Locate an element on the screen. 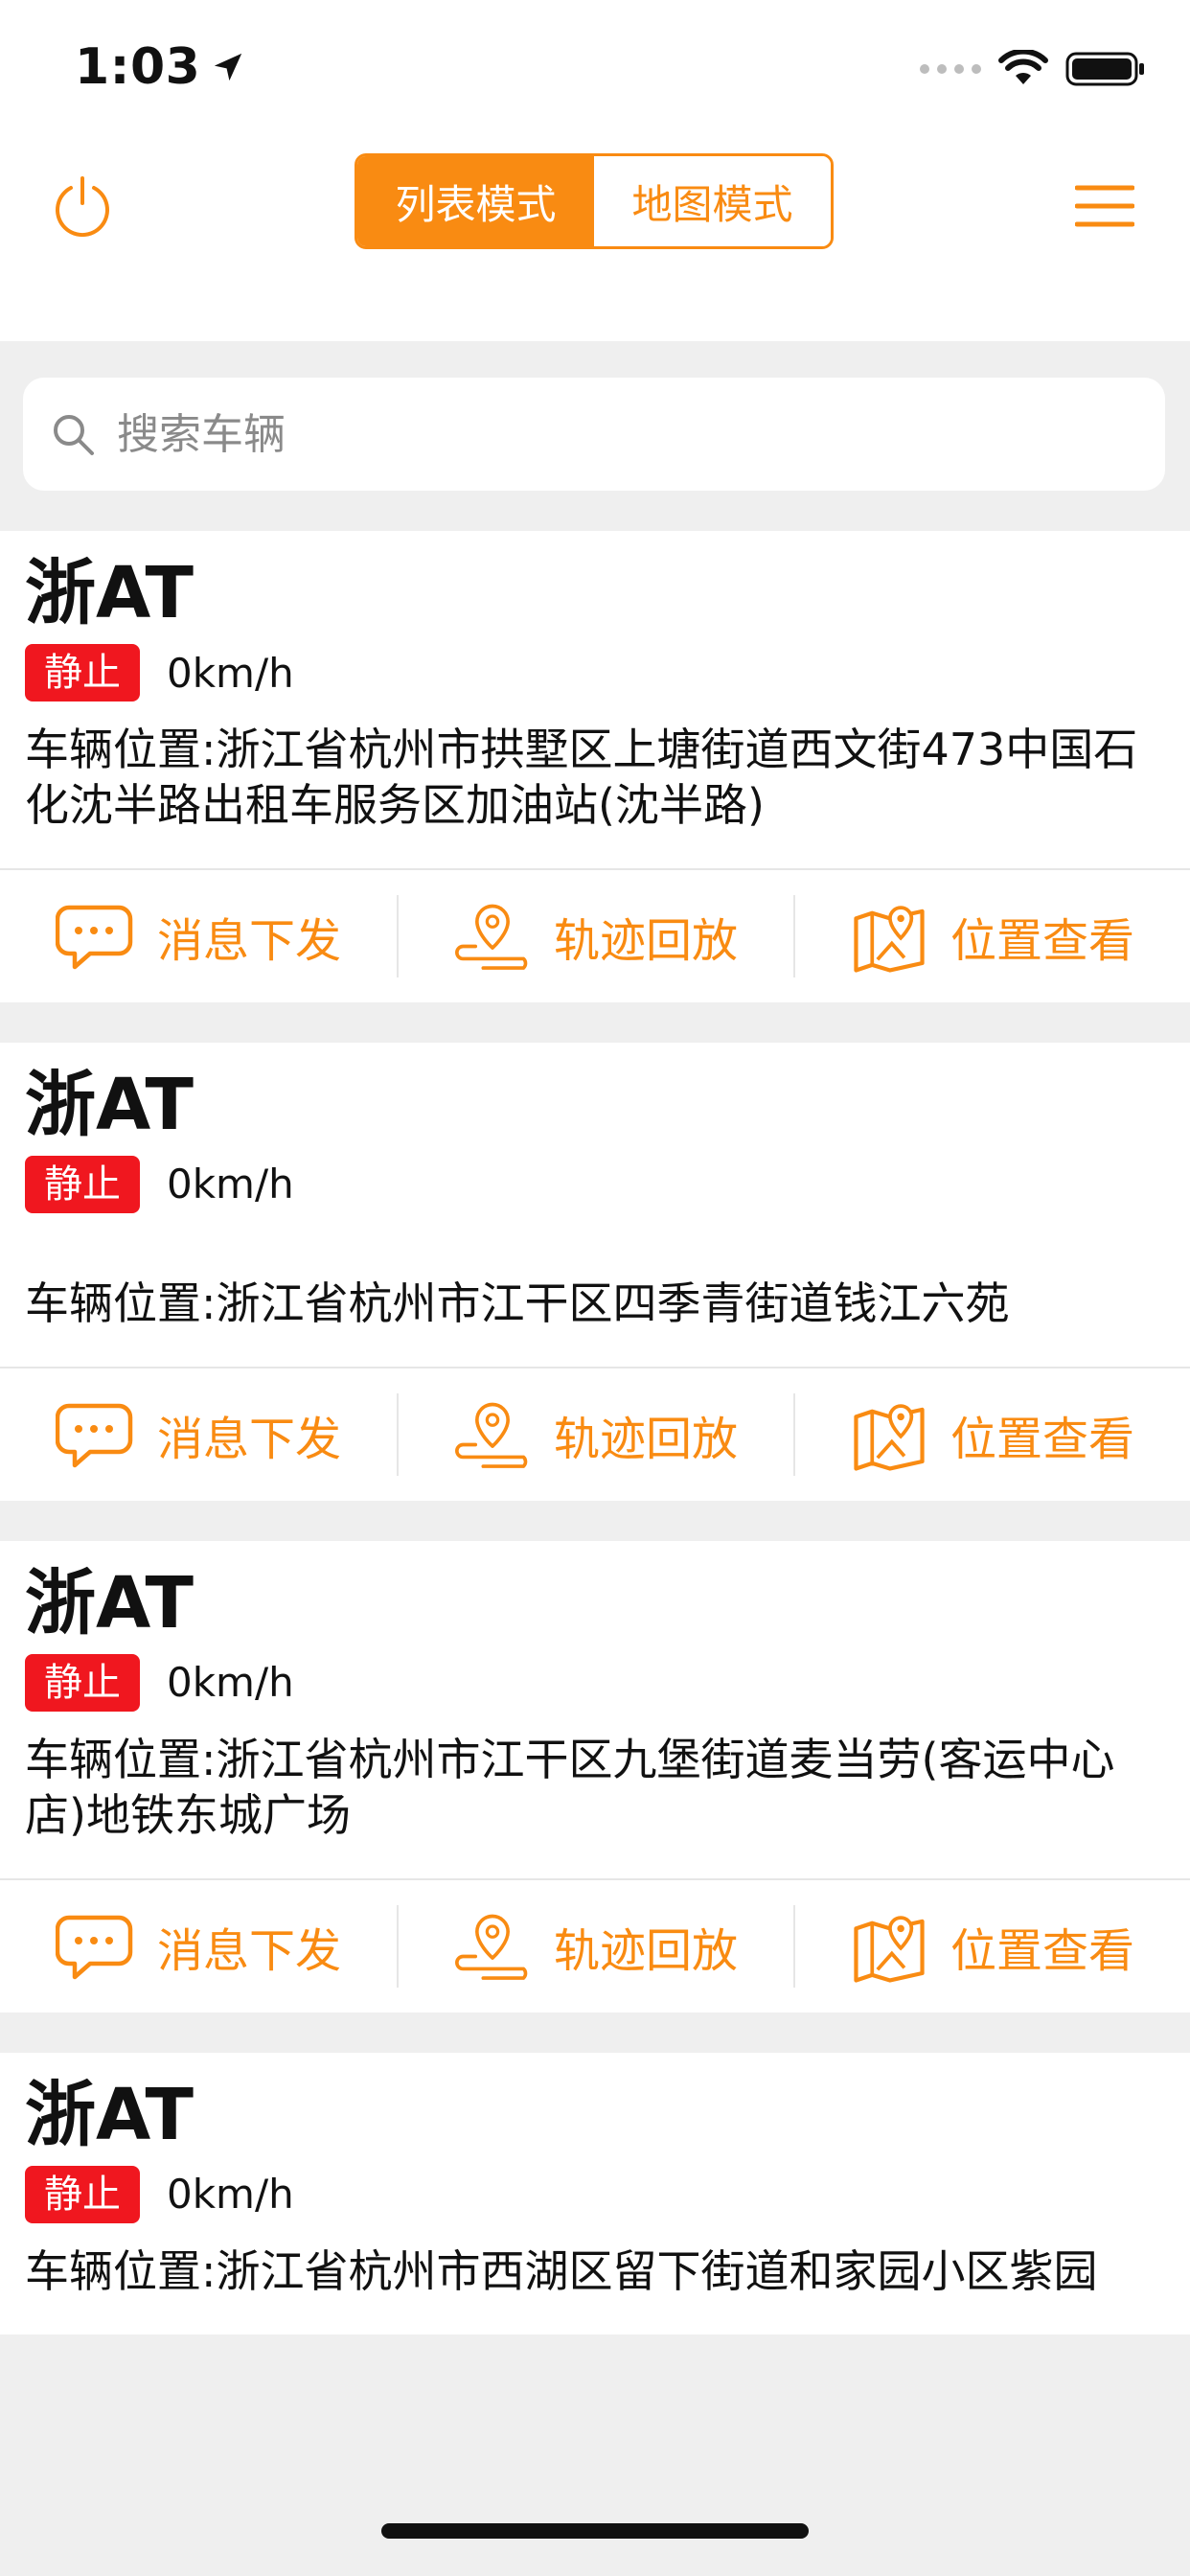  location-arrow-icon is located at coordinates (229, 67).